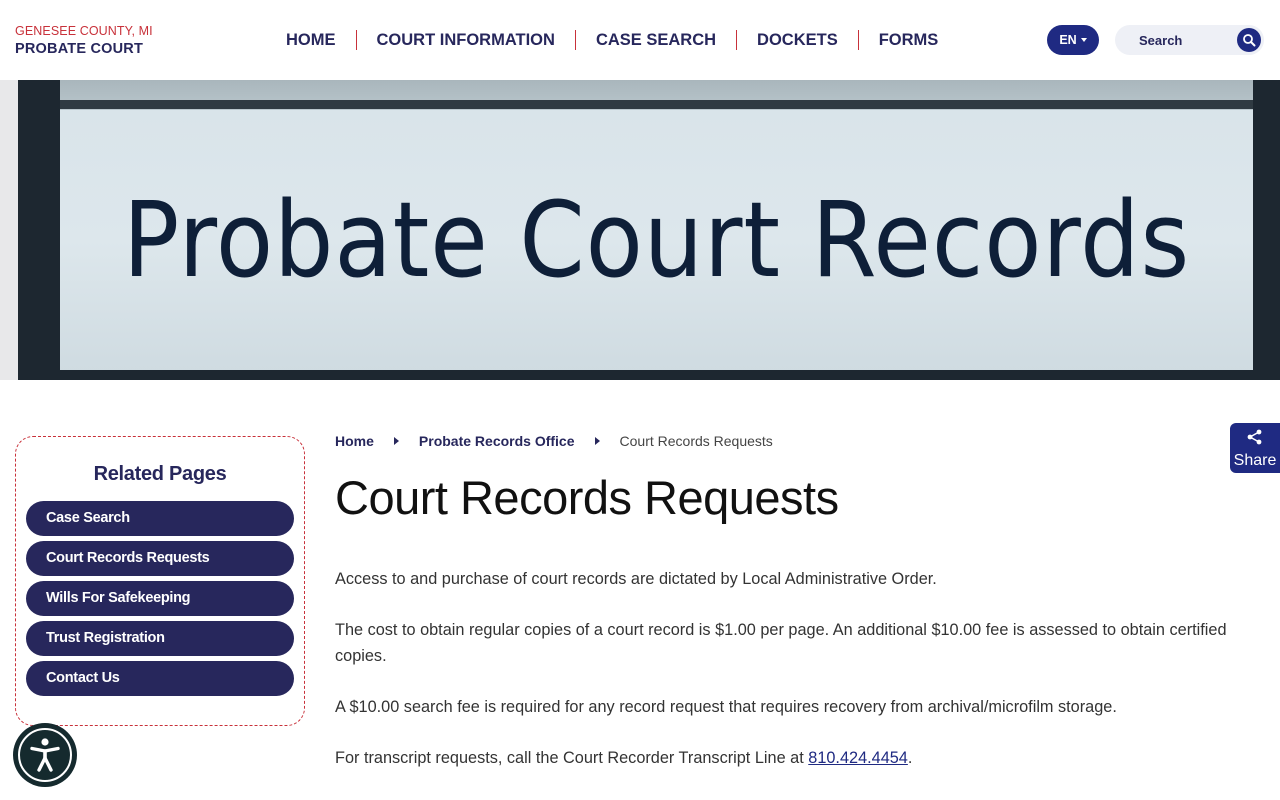 The height and width of the screenshot is (800, 1280). What do you see at coordinates (84, 40) in the screenshot?
I see `site-logo: GENESEE COUNTY, MI PROBATE COURT` at bounding box center [84, 40].